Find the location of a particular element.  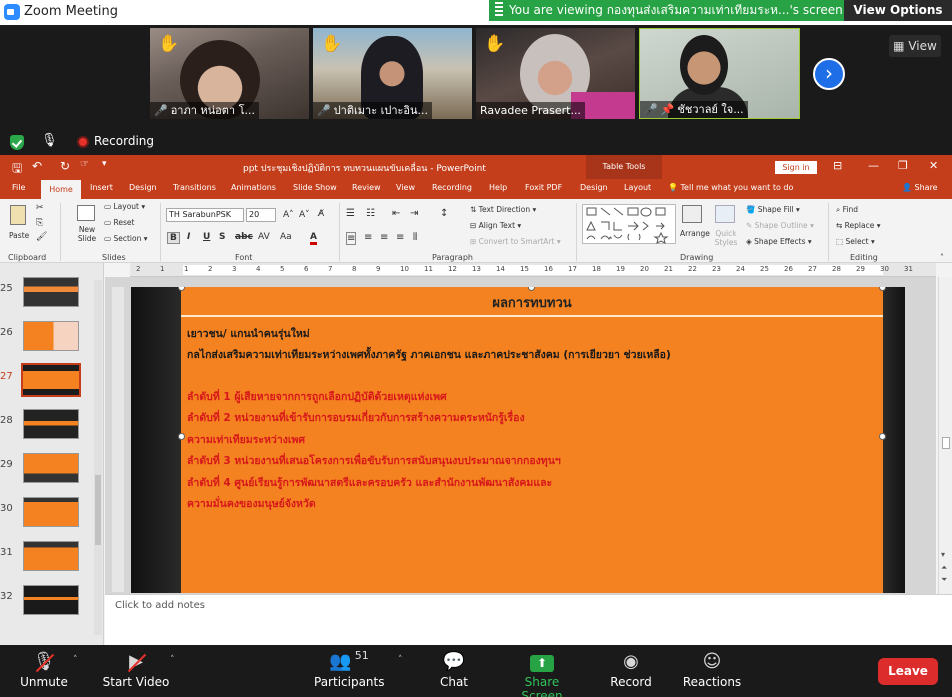

restore-icon: ❐ is located at coordinates (903, 165).